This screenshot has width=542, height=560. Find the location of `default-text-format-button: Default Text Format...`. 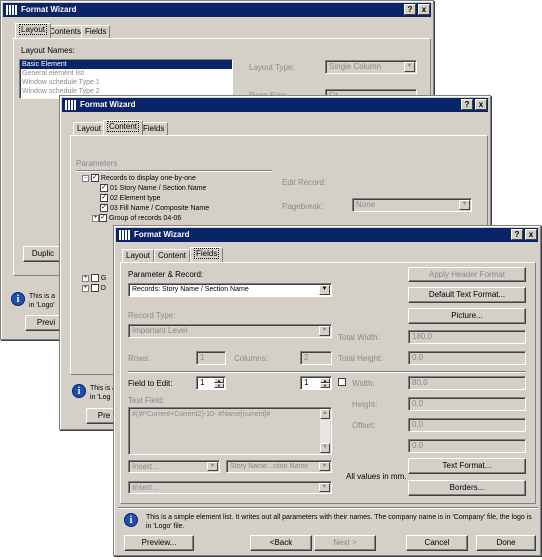

default-text-format-button: Default Text Format... is located at coordinates (467, 295).